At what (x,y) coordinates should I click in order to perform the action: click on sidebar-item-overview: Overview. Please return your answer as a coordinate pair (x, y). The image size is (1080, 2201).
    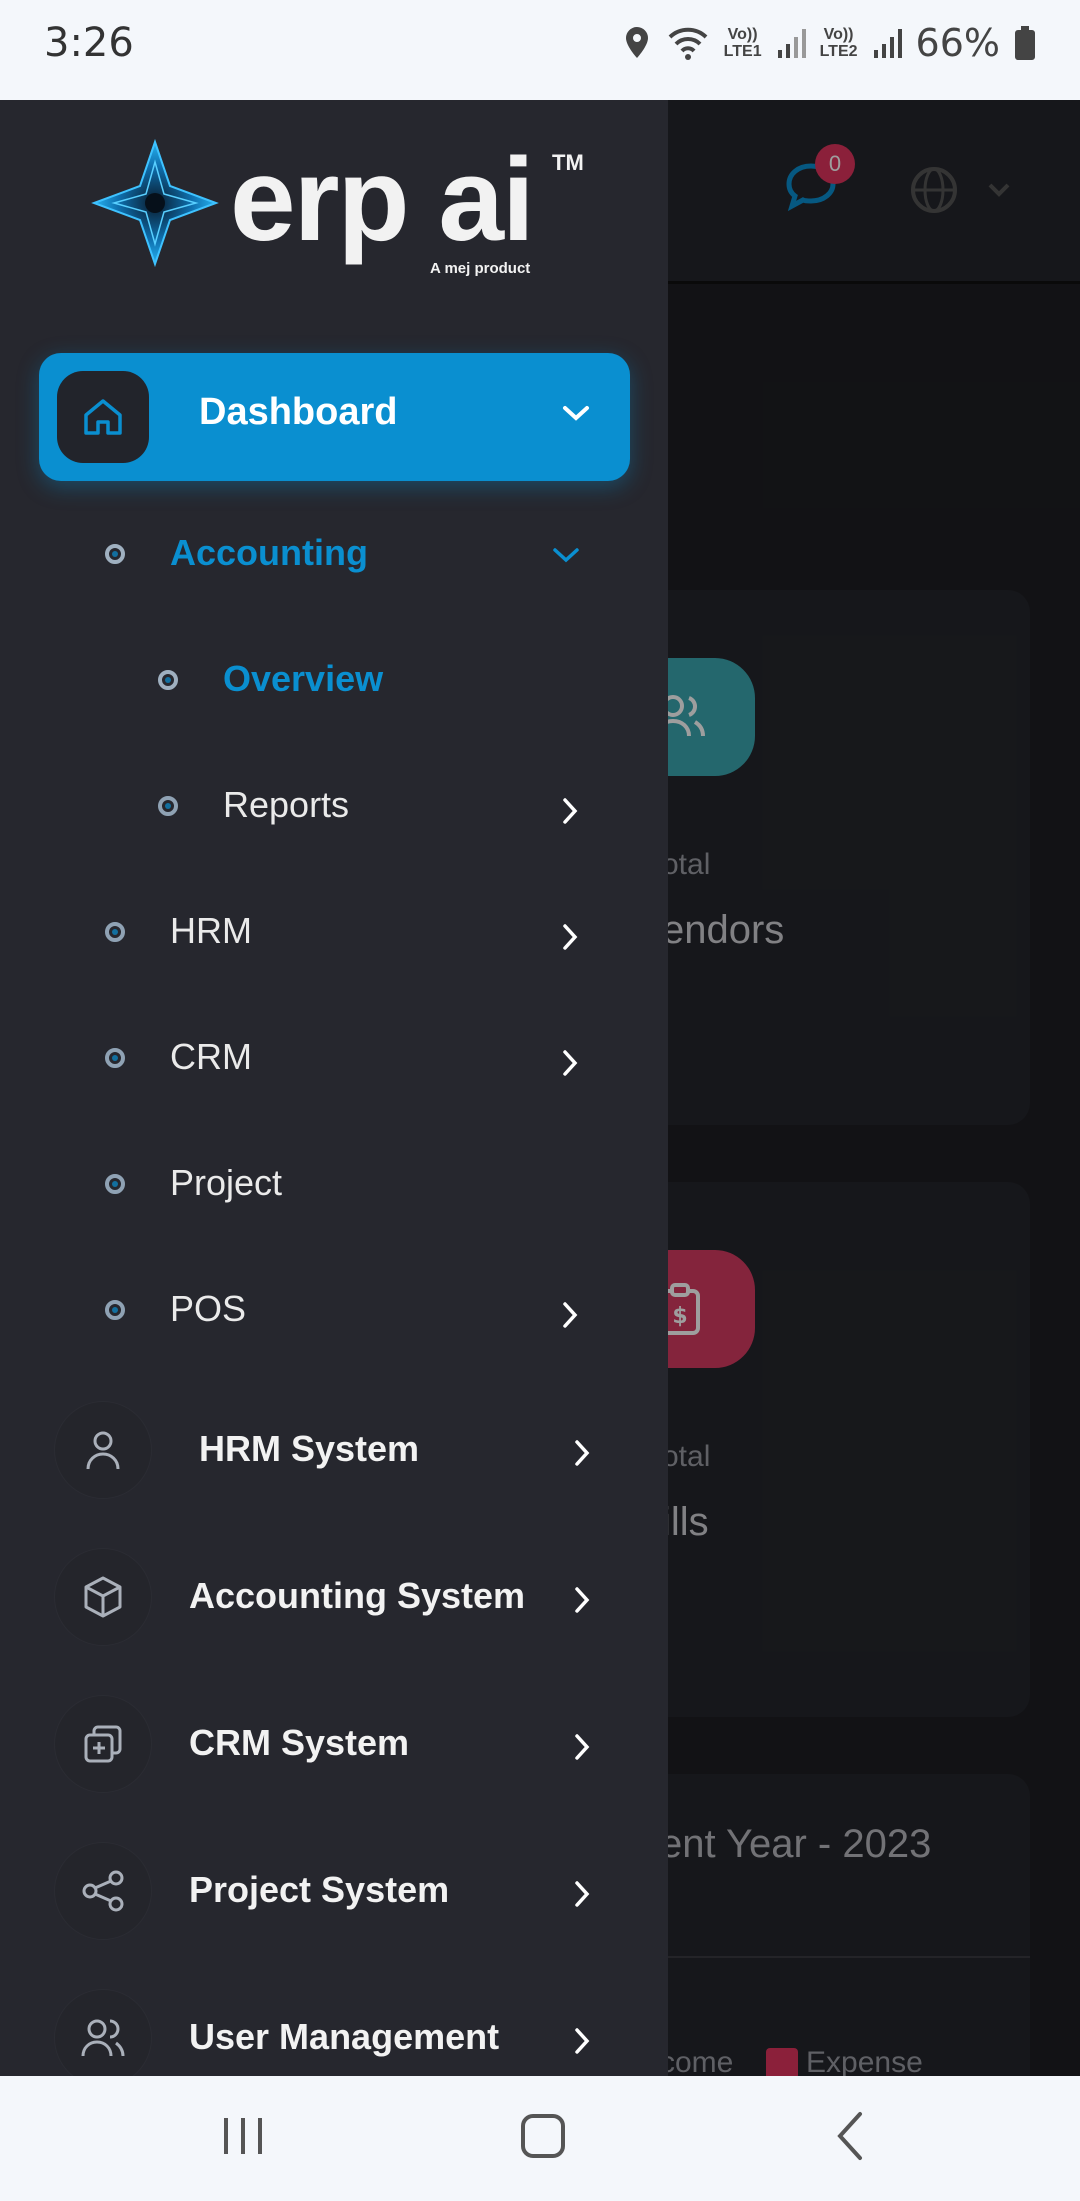
    Looking at the image, I should click on (334, 680).